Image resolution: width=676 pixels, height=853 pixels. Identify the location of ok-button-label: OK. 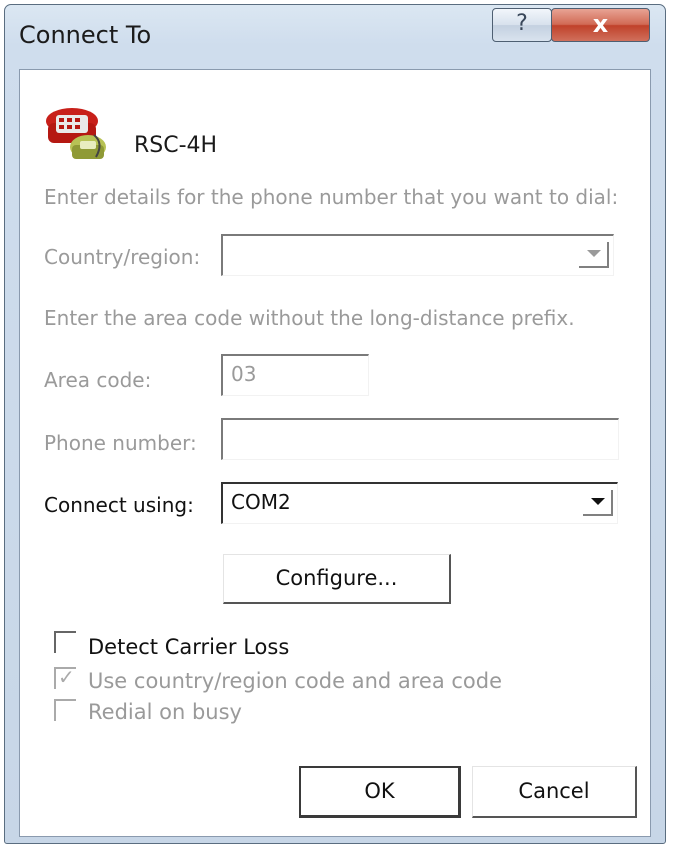
(379, 791).